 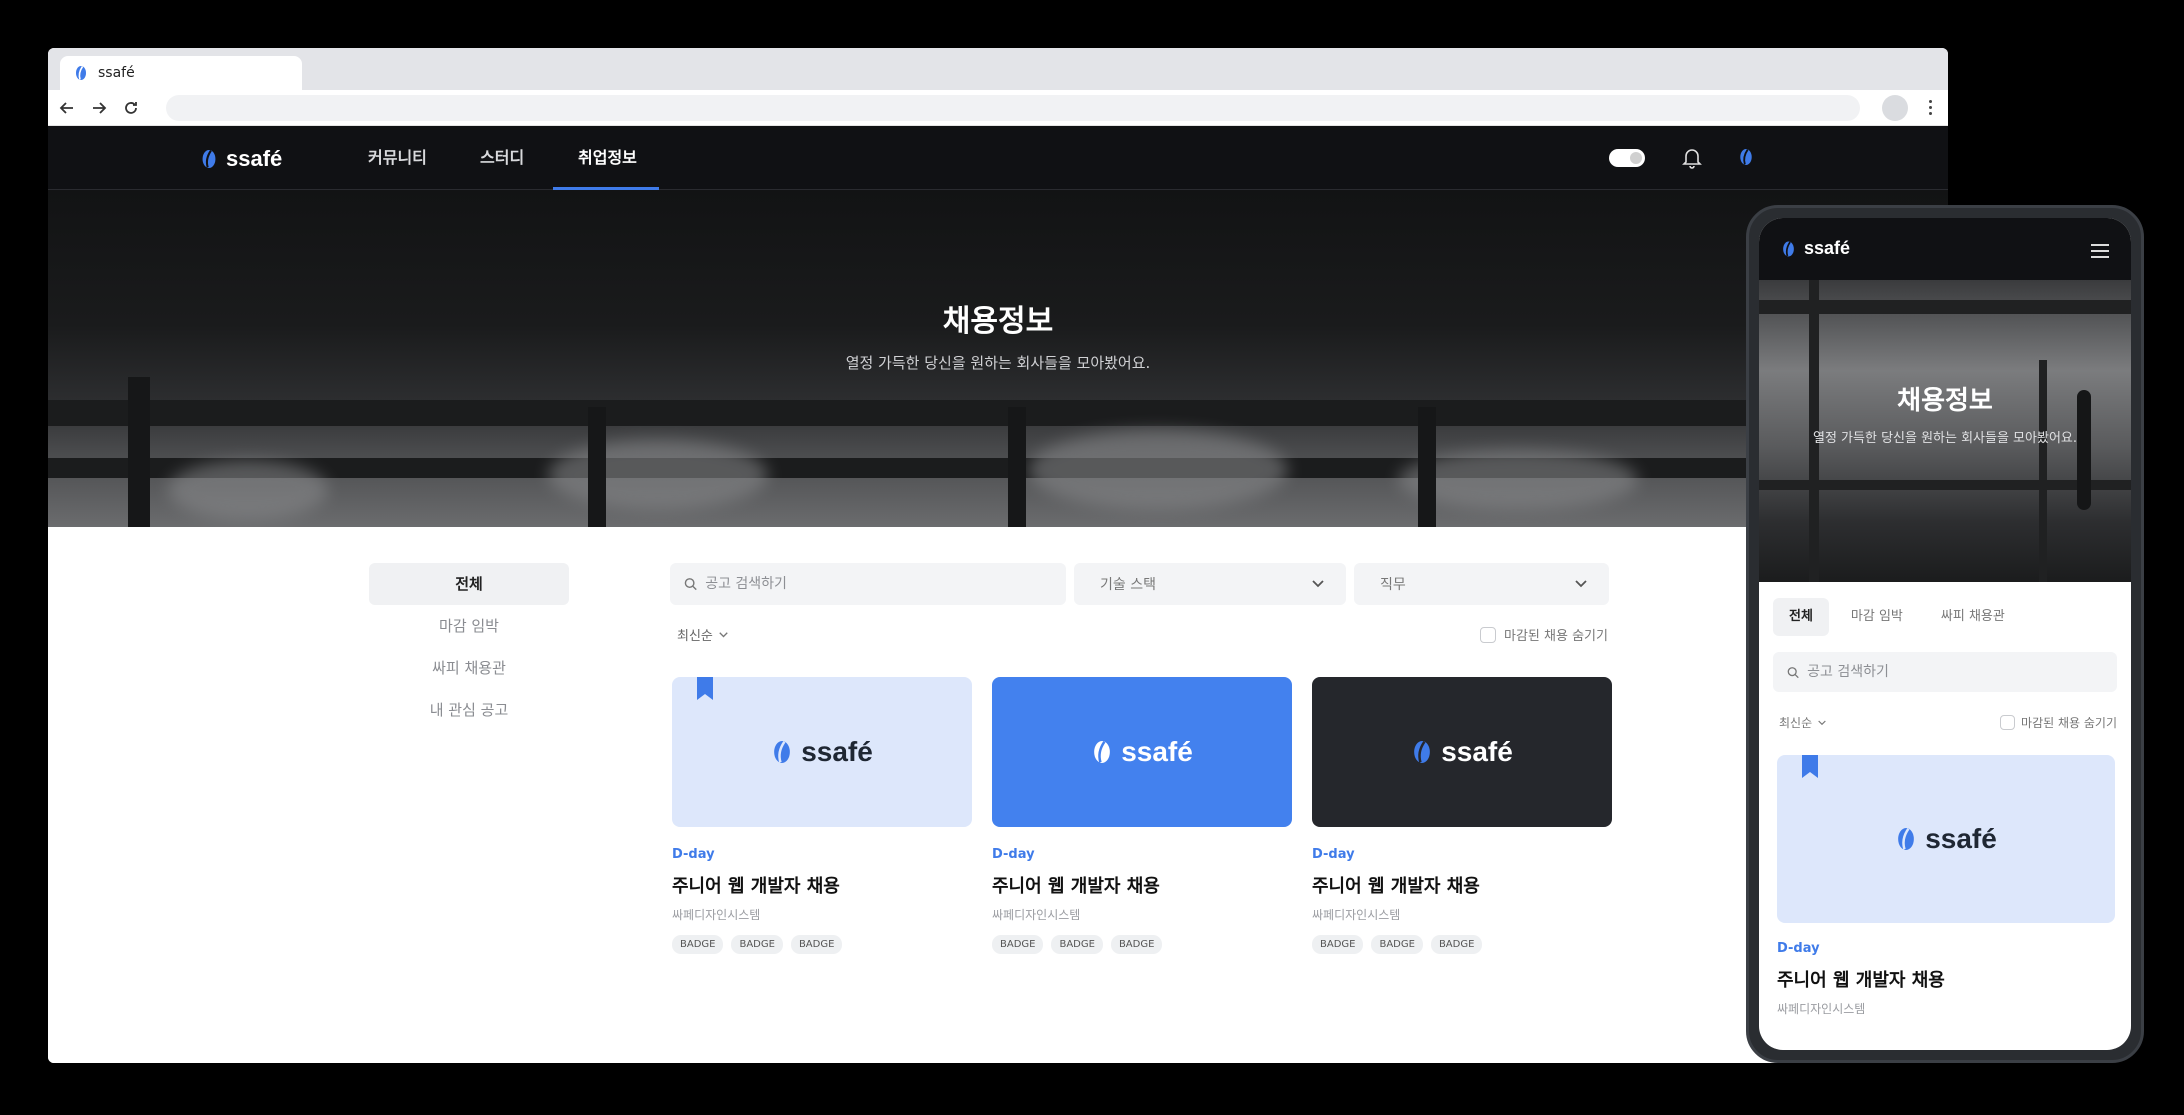 What do you see at coordinates (469, 584) in the screenshot?
I see `sidebar-item-all: 전체` at bounding box center [469, 584].